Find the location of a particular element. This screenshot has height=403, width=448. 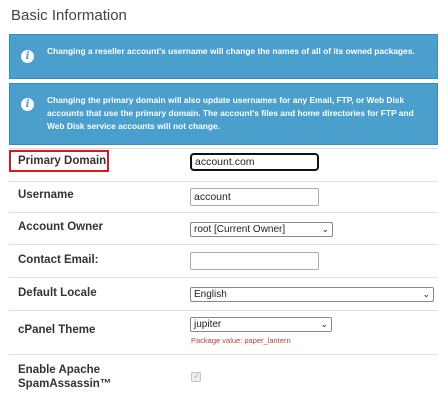

spamassassin-label-line1: Enable Apache is located at coordinates (59, 370).